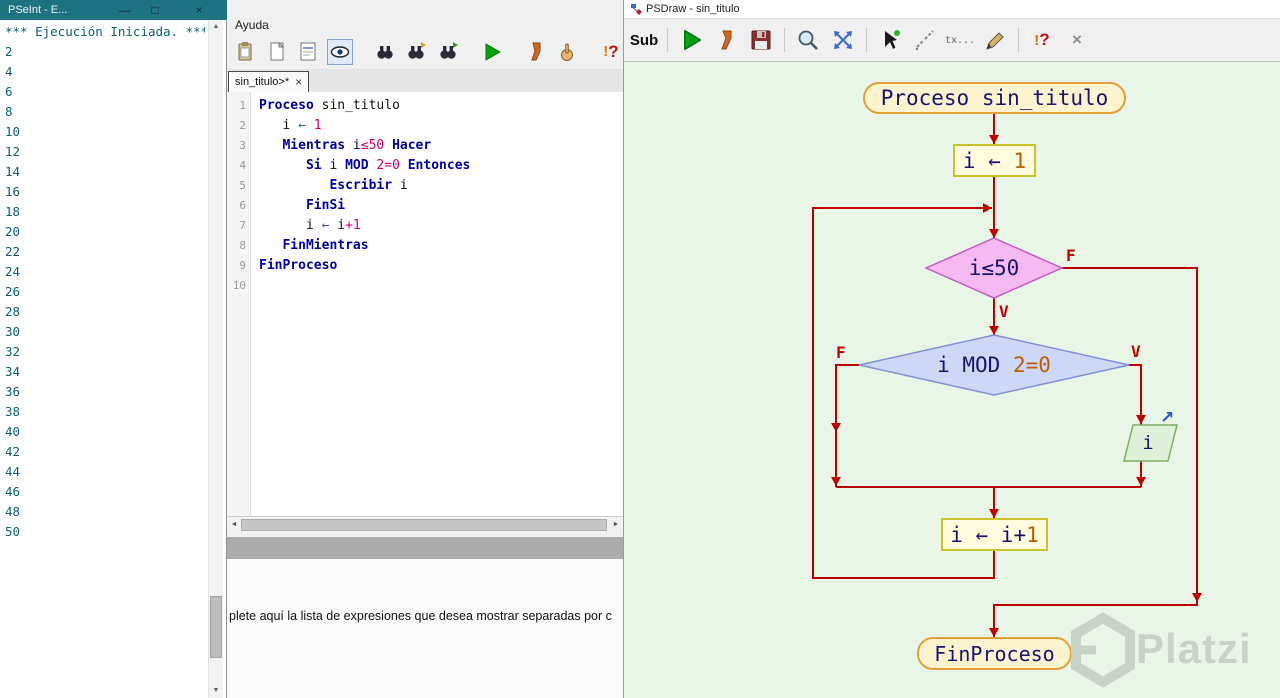 The width and height of the screenshot is (1280, 698). I want to click on save-button, so click(761, 40).